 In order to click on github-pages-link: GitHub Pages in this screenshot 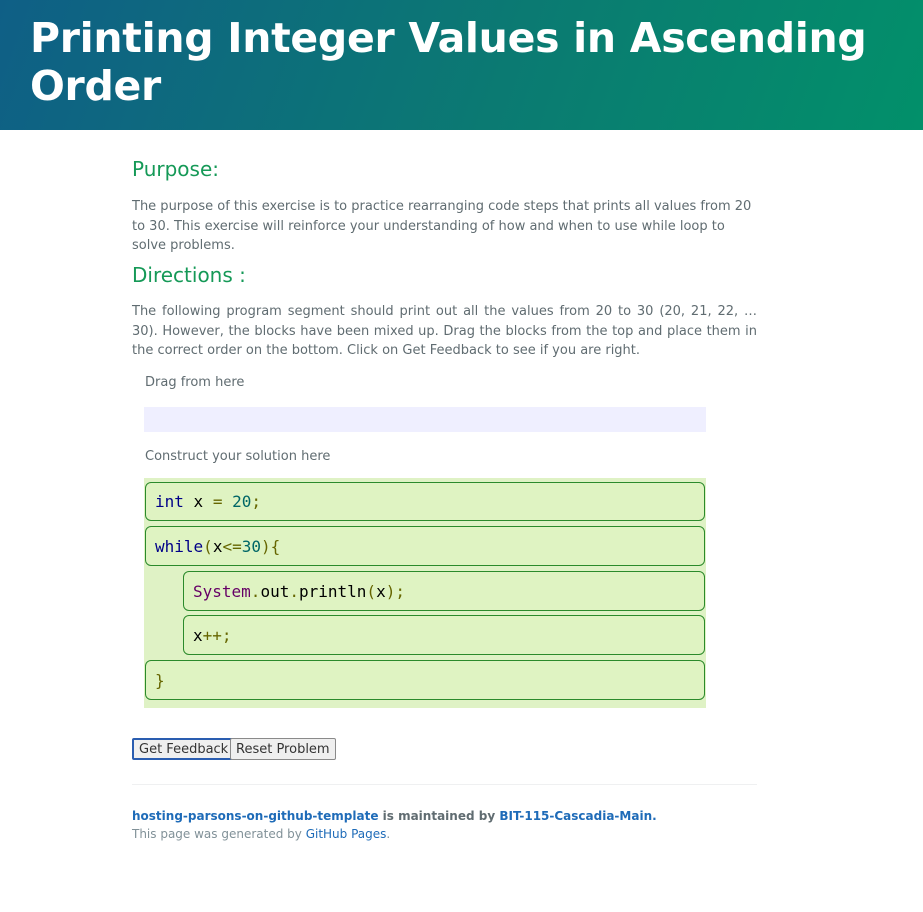, I will do `click(346, 834)`.